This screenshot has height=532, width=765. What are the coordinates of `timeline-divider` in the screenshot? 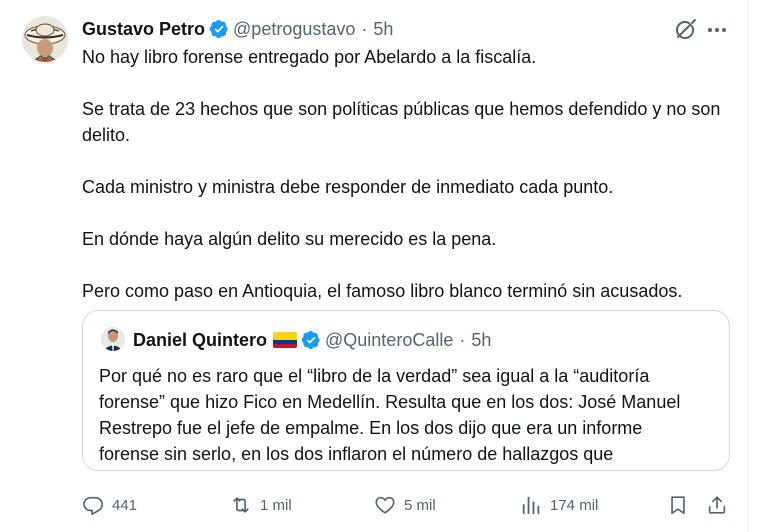 It's located at (748, 266).